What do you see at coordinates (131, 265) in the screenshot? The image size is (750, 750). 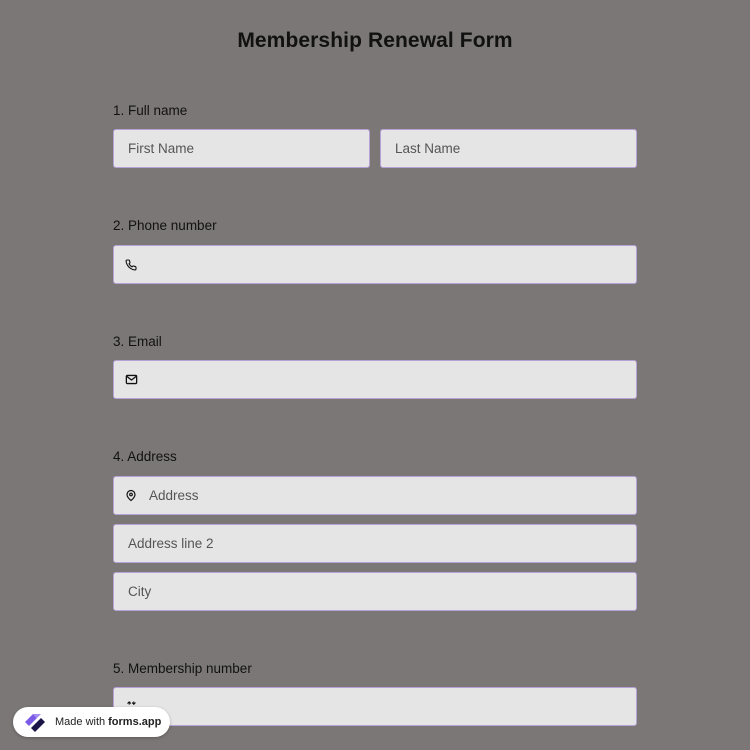 I see `phone-icon` at bounding box center [131, 265].